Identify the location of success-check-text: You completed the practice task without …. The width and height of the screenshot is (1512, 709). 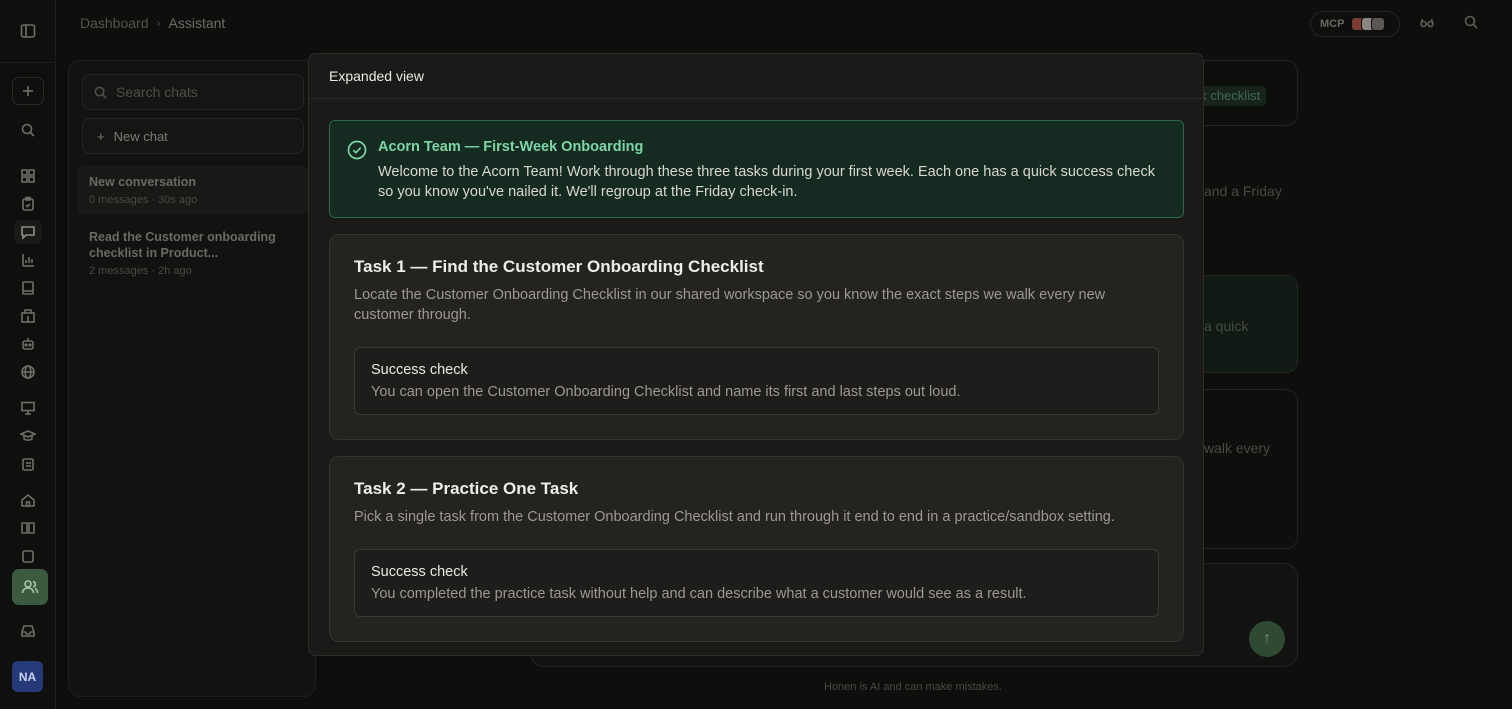
(699, 594).